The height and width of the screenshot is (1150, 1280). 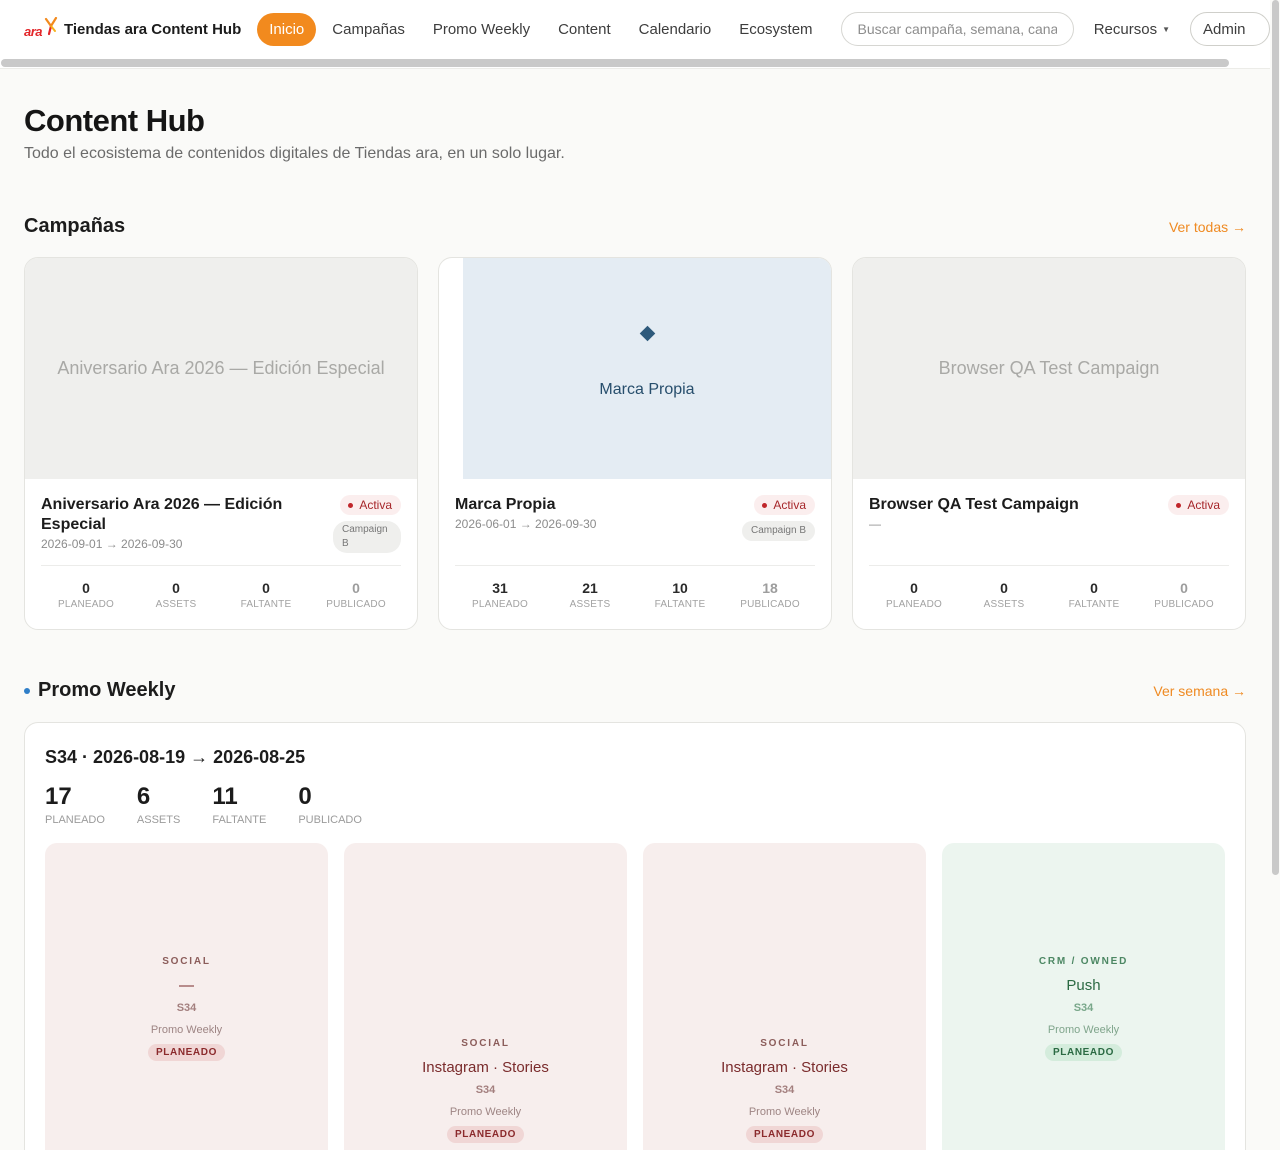 I want to click on nav-item-campanas: Campañas, so click(x=368, y=29).